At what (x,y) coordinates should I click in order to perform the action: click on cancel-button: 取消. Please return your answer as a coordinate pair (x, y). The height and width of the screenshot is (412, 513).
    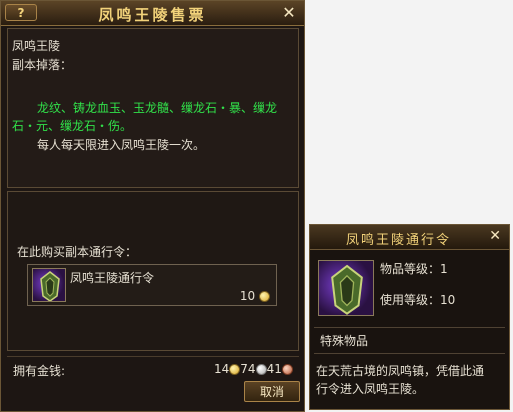
    Looking at the image, I should click on (272, 391).